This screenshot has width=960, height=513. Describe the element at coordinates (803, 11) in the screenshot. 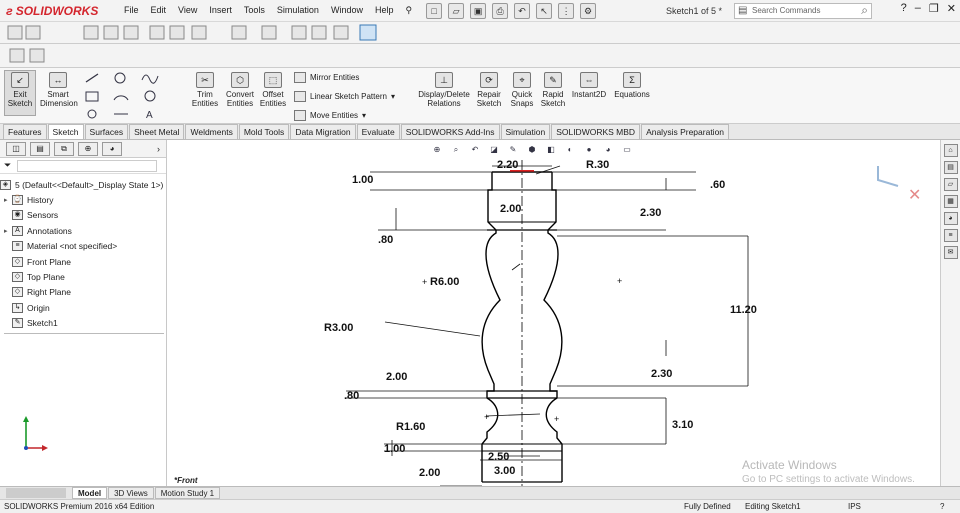

I see `search-commands-input: ▤ Search Commands ⌕` at that location.